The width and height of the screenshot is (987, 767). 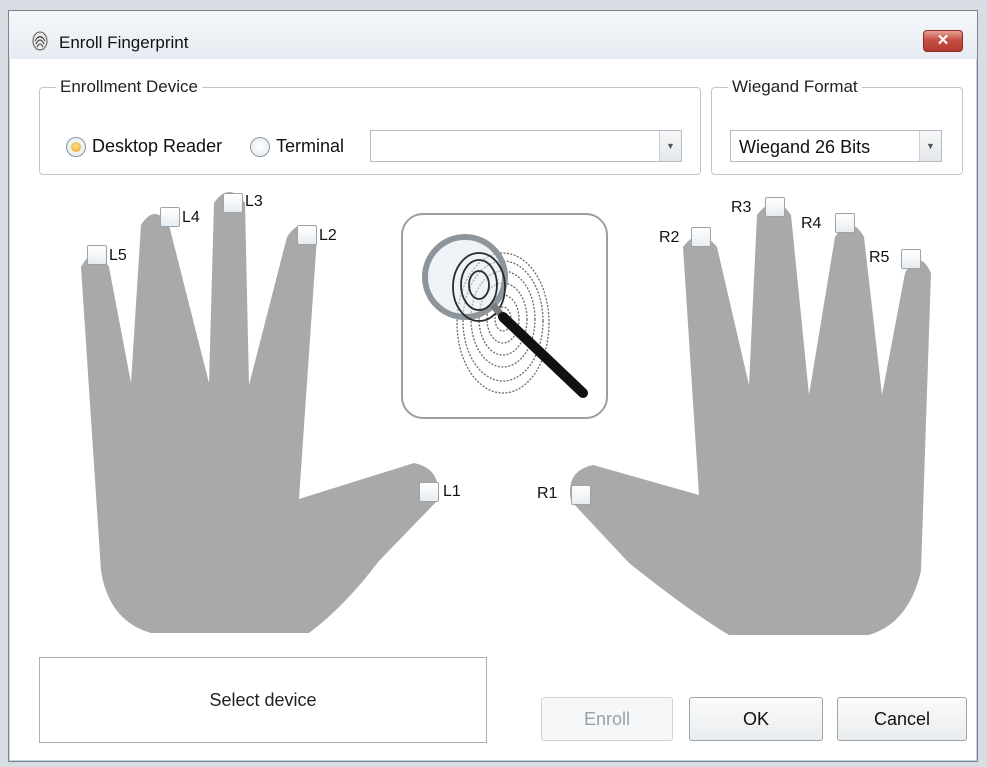 I want to click on fingerprint-magnifier-icon, so click(x=505, y=316).